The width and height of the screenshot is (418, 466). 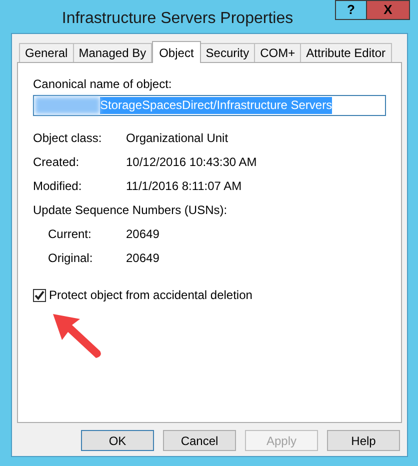 I want to click on field-value: Organizational Unit, so click(x=177, y=138).